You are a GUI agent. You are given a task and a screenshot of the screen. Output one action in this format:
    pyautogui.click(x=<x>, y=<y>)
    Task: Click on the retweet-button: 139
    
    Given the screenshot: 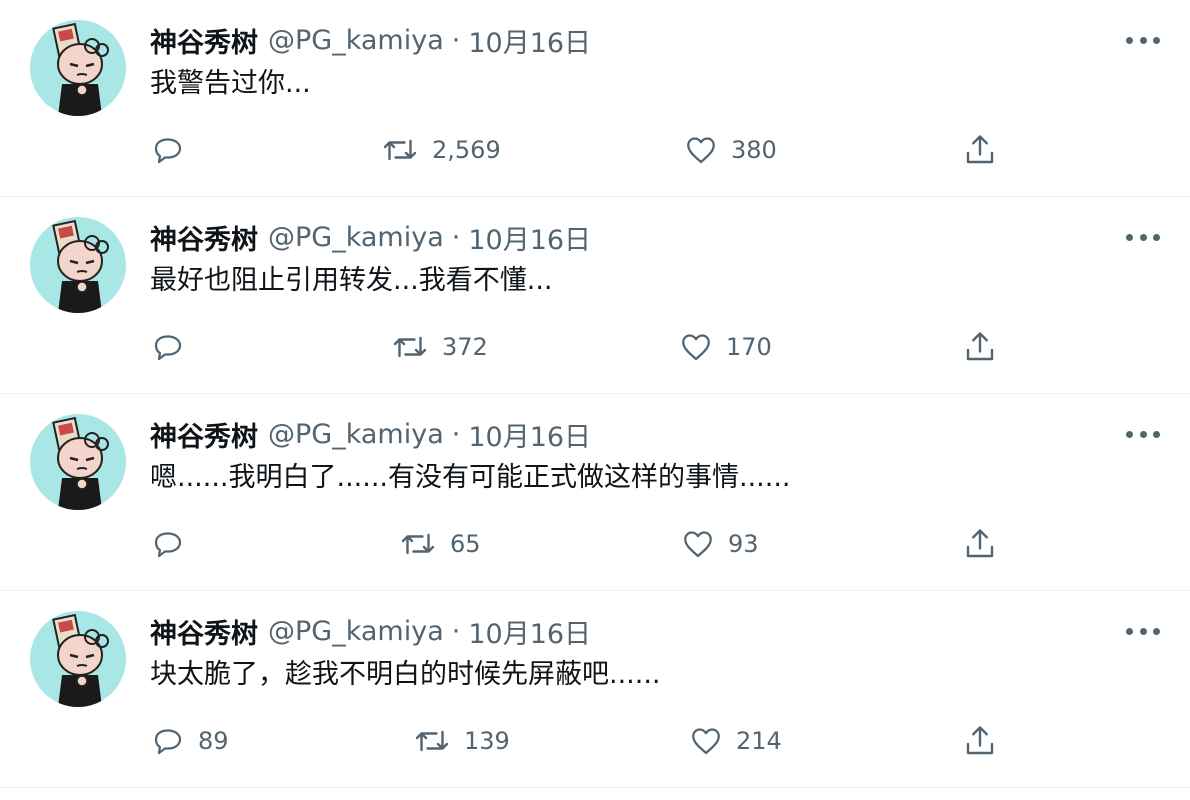 What is the action you would take?
    pyautogui.click(x=461, y=741)
    